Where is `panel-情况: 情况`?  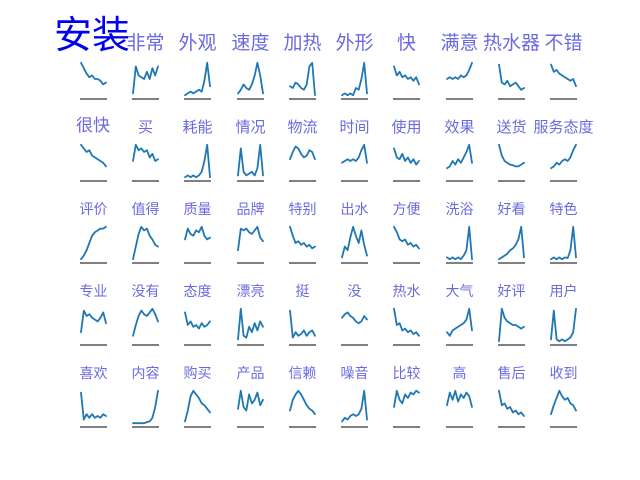
panel-情况: 情况 is located at coordinates (250, 150).